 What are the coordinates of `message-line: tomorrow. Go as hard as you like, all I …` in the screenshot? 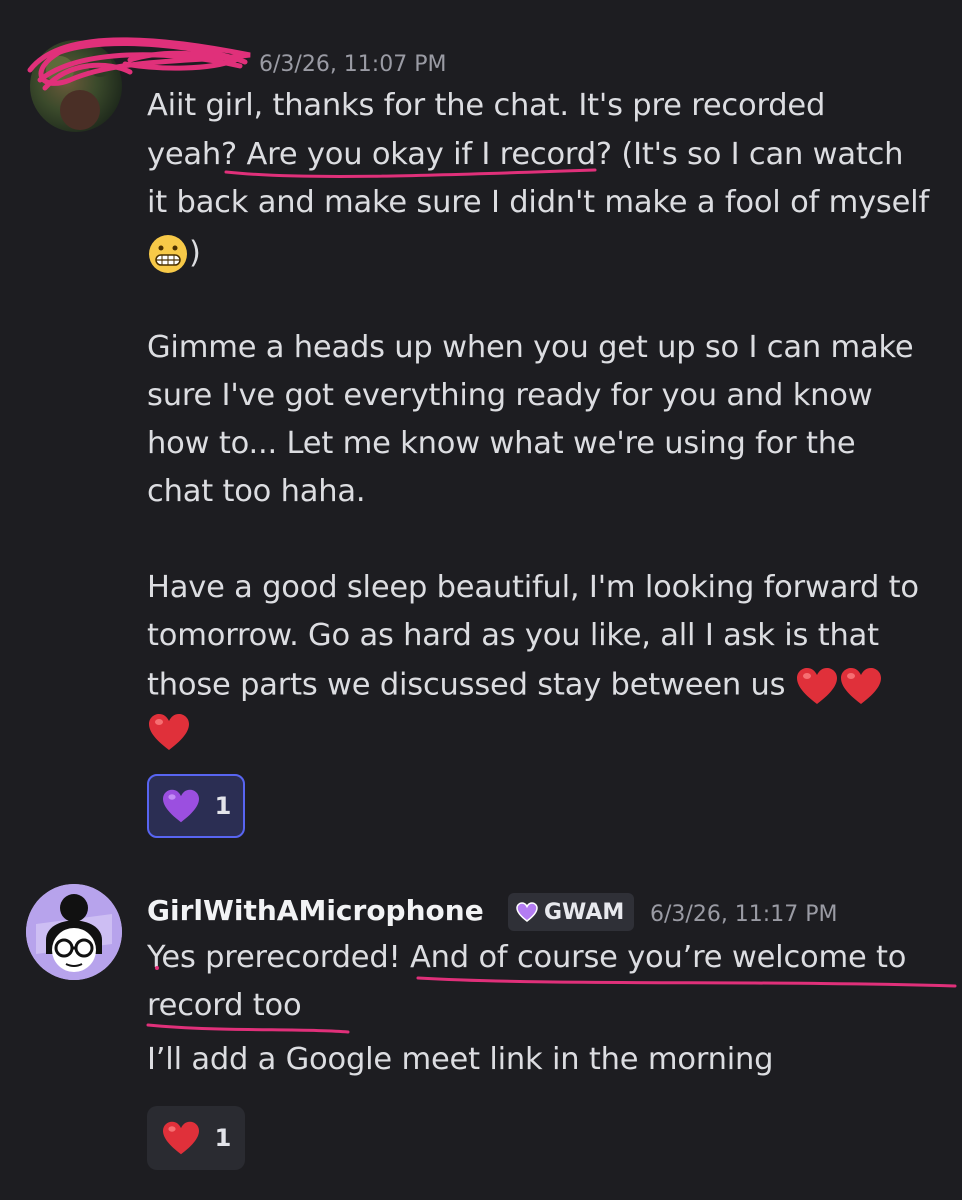 It's located at (513, 635).